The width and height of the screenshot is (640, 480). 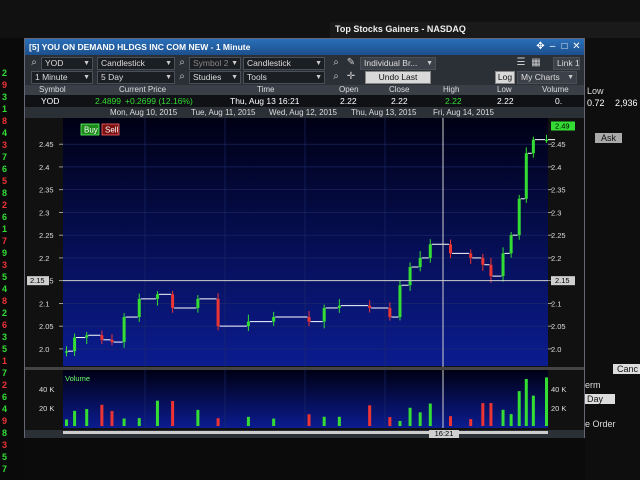 I want to click on pane-divider, so click(x=304, y=368).